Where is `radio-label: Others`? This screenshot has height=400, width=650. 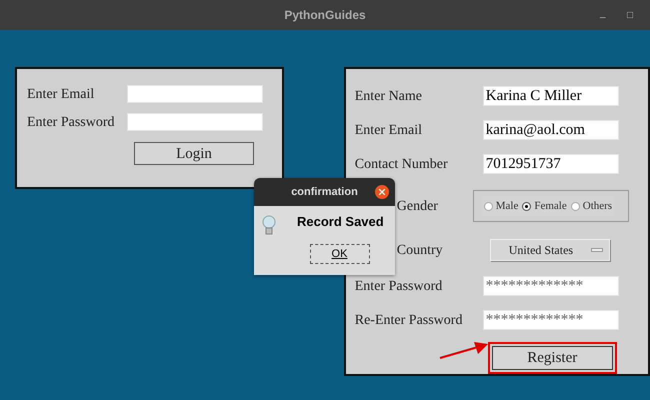
radio-label: Others is located at coordinates (597, 206).